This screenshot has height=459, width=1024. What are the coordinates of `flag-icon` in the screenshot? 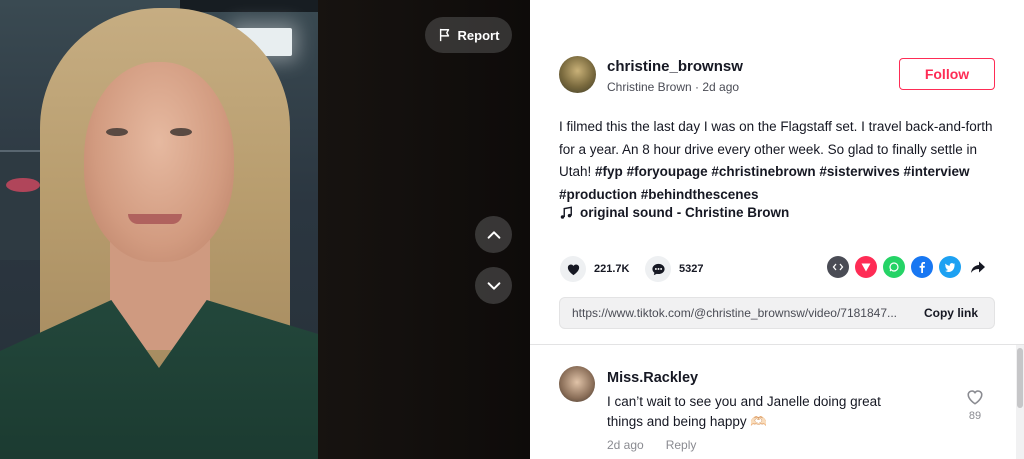 It's located at (444, 35).